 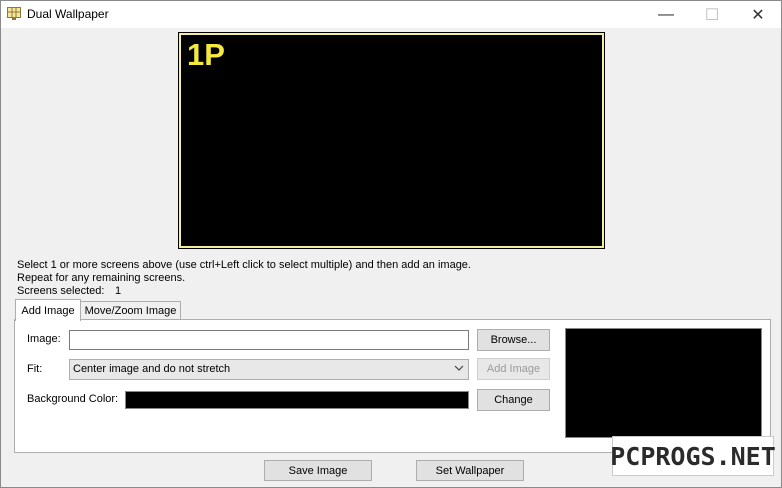 I want to click on instruction-line-2: Repeat for any remaining screens., so click(x=101, y=278).